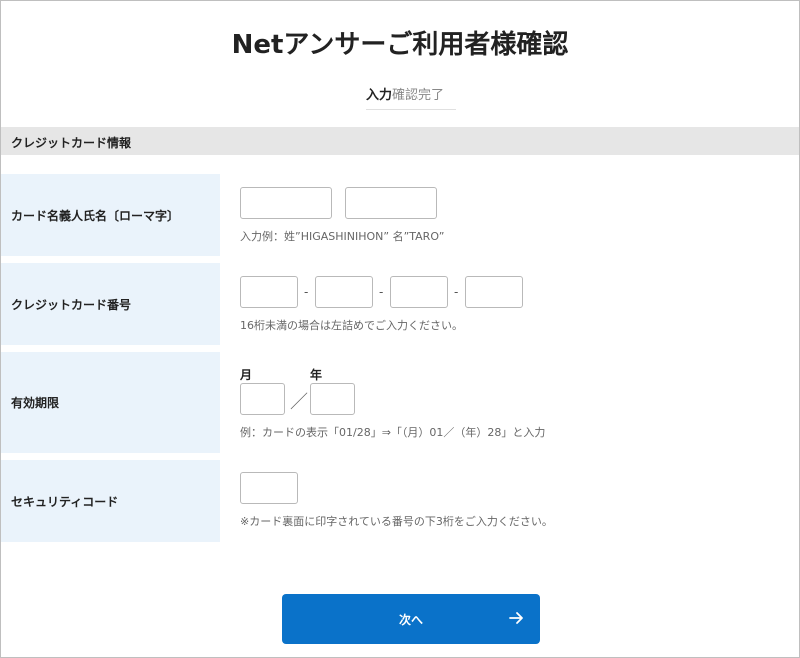 This screenshot has width=800, height=658. I want to click on page-title: Netアンサーご利用者様確認, so click(400, 45).